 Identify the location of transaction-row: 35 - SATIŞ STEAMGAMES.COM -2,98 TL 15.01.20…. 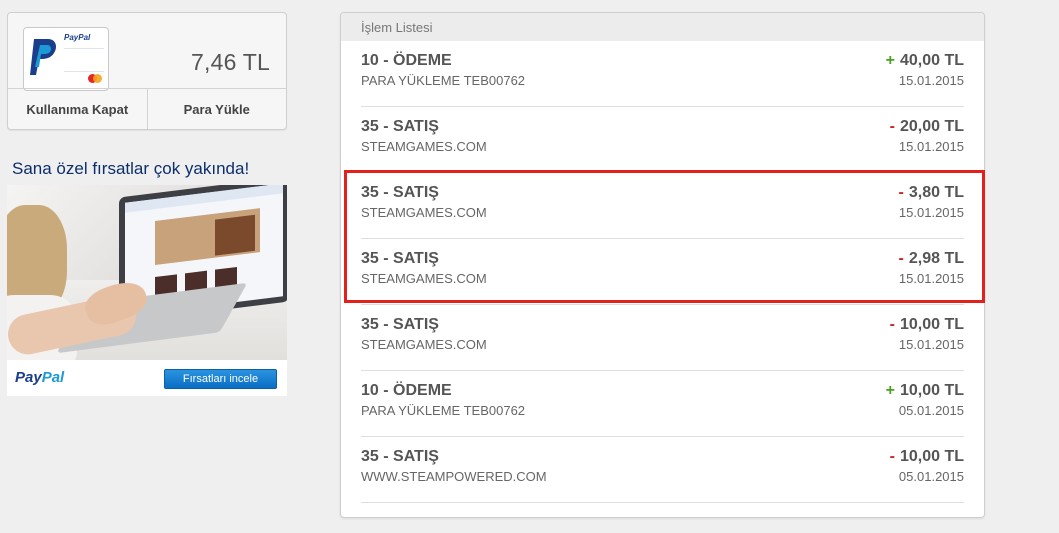
(662, 272).